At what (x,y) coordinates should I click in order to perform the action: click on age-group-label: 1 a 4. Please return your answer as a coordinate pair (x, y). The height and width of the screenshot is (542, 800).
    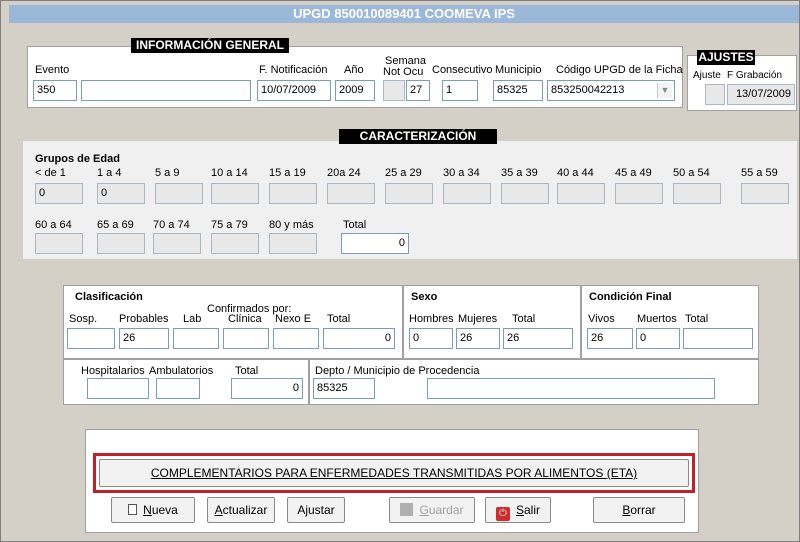
    Looking at the image, I should click on (109, 173).